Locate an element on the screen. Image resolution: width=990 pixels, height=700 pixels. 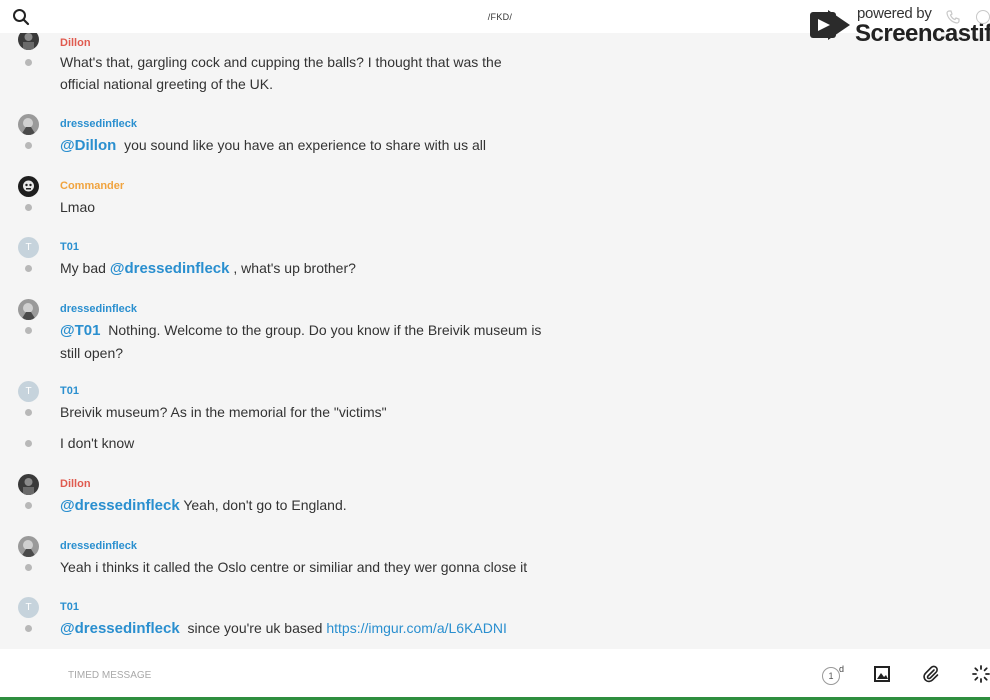
phone-icon is located at coordinates (953, 17).